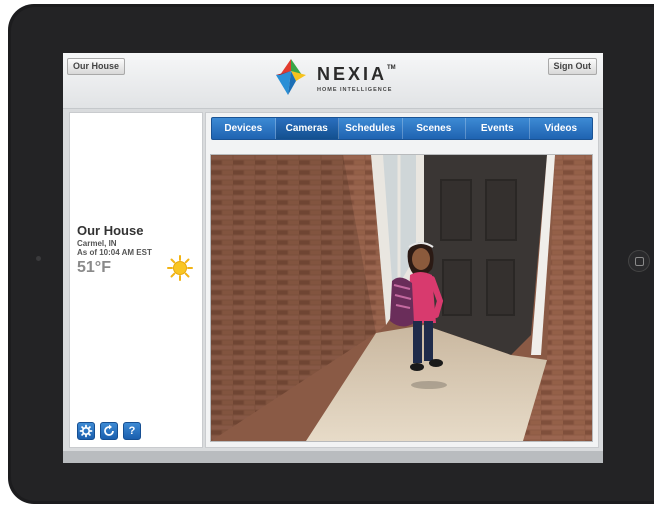 The height and width of the screenshot is (510, 654). I want to click on tab-schedules: Schedules, so click(371, 128).